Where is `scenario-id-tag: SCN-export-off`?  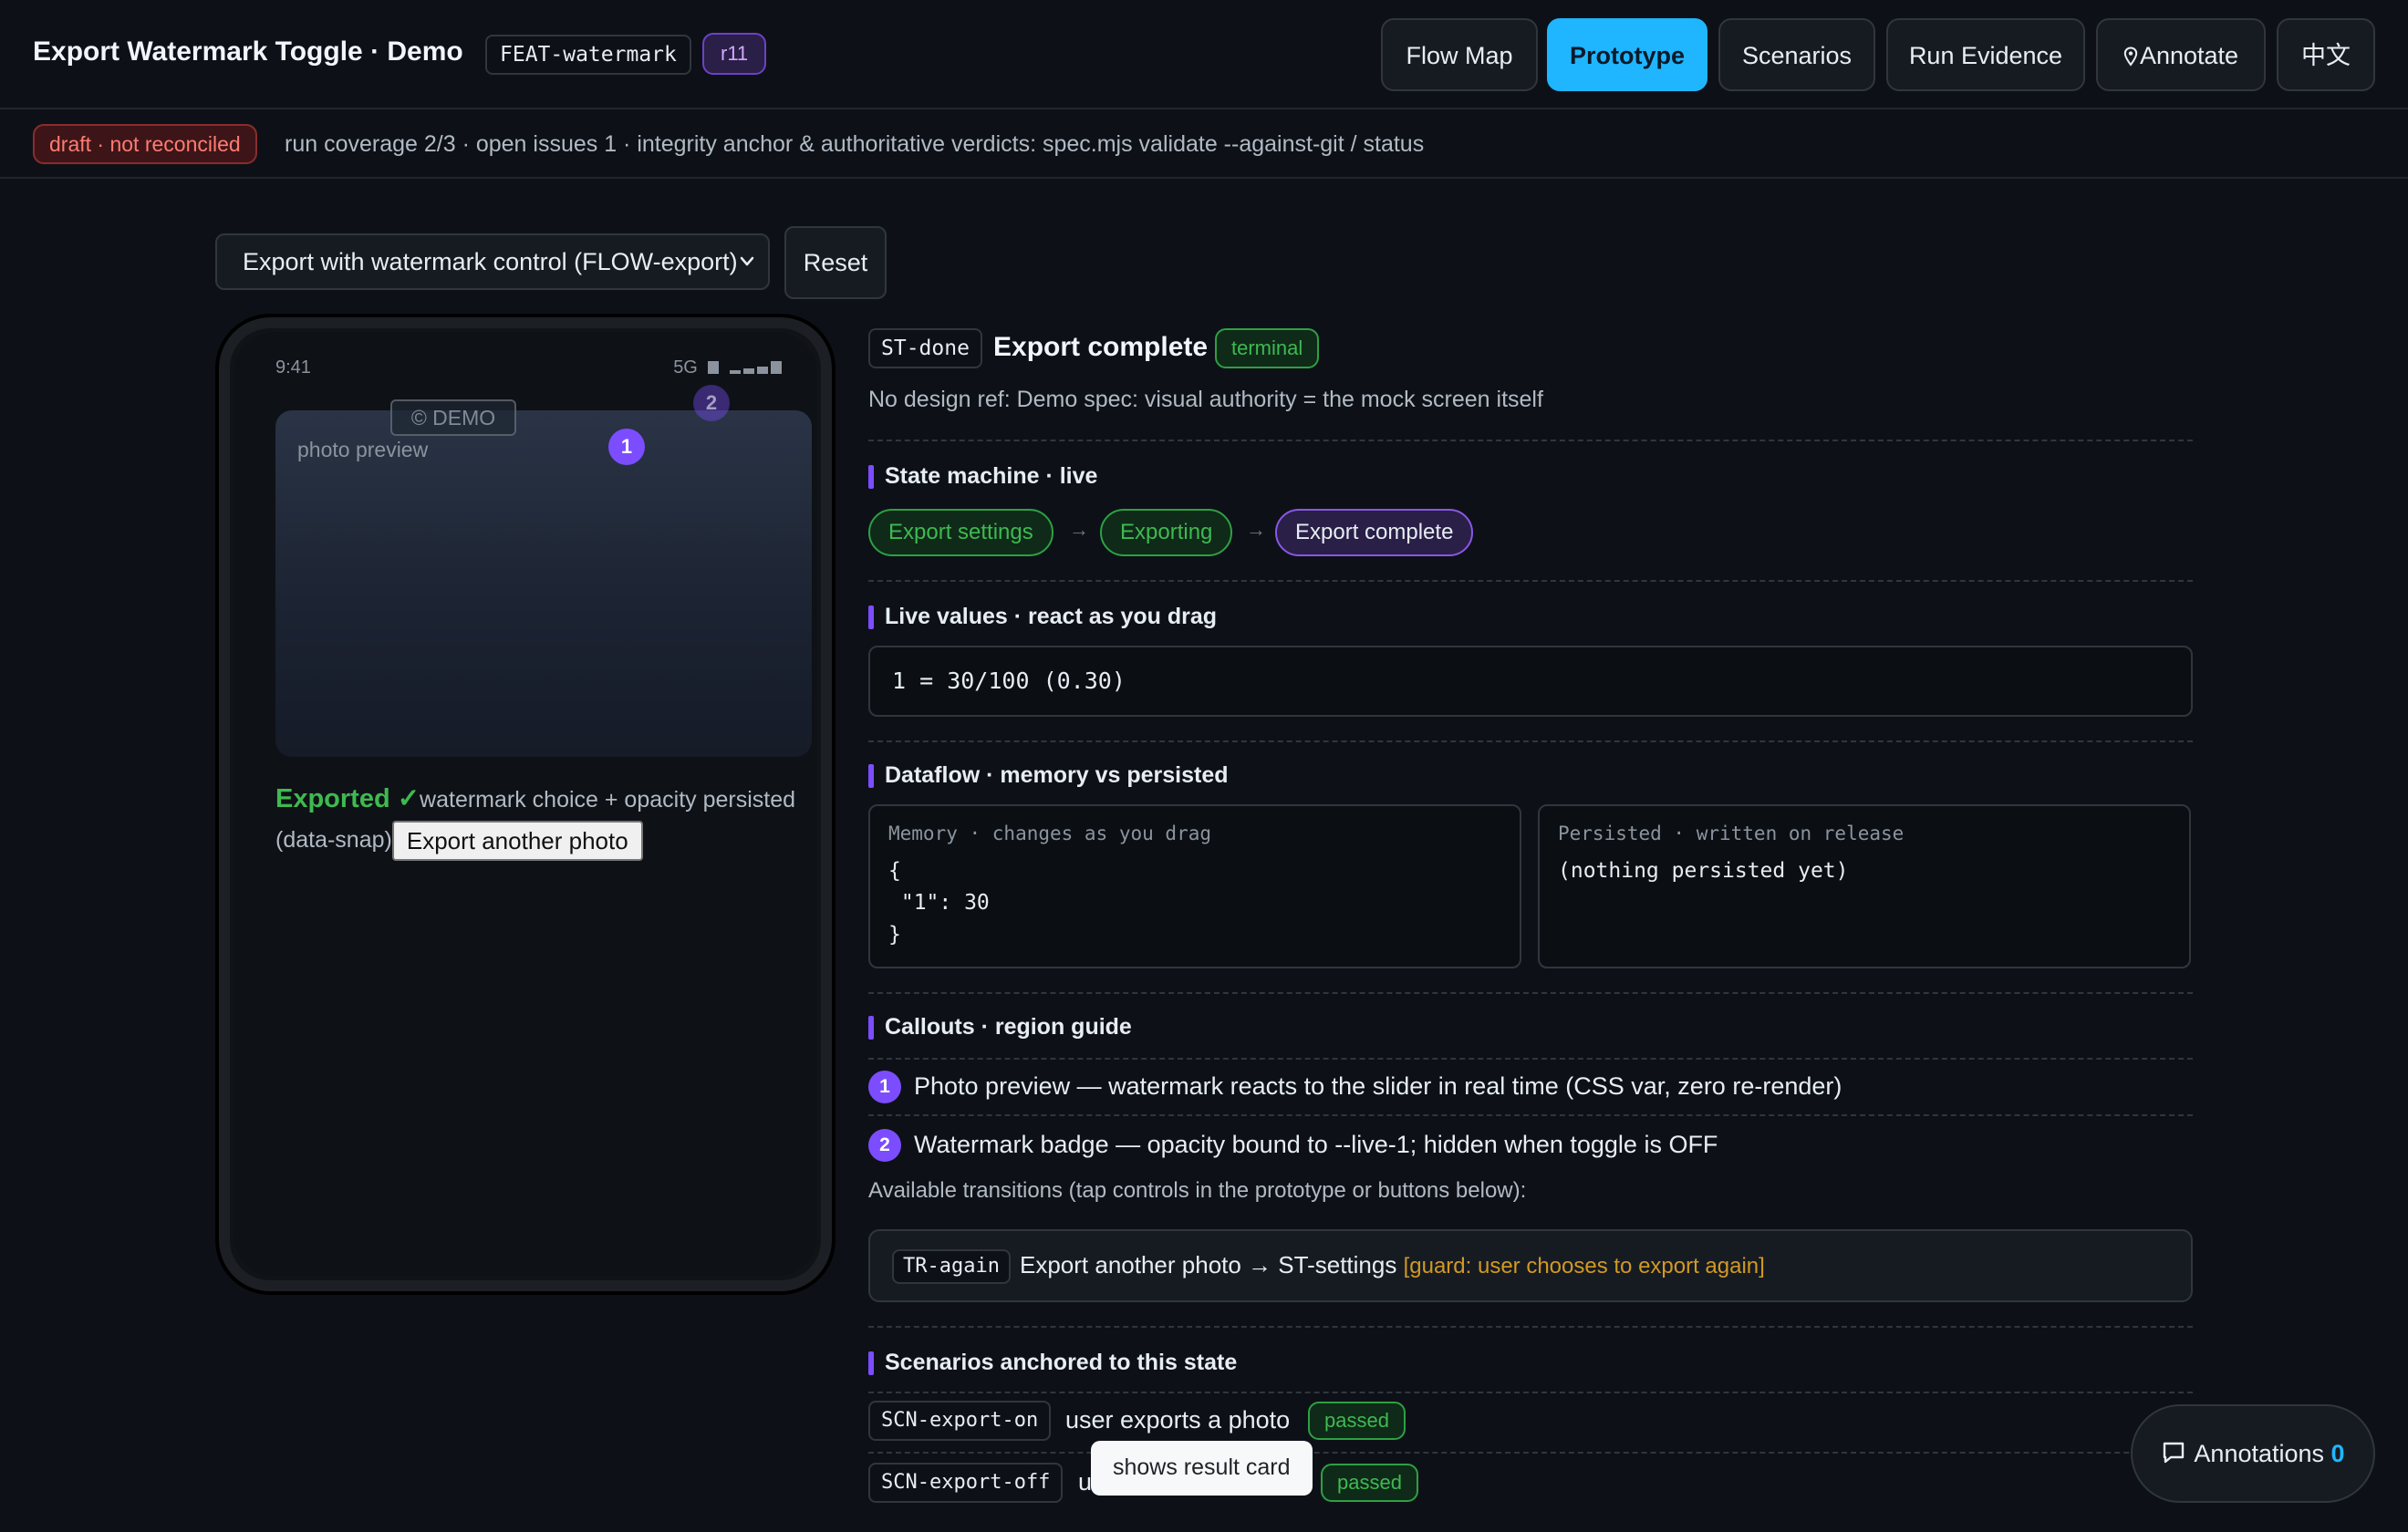 scenario-id-tag: SCN-export-off is located at coordinates (966, 1483).